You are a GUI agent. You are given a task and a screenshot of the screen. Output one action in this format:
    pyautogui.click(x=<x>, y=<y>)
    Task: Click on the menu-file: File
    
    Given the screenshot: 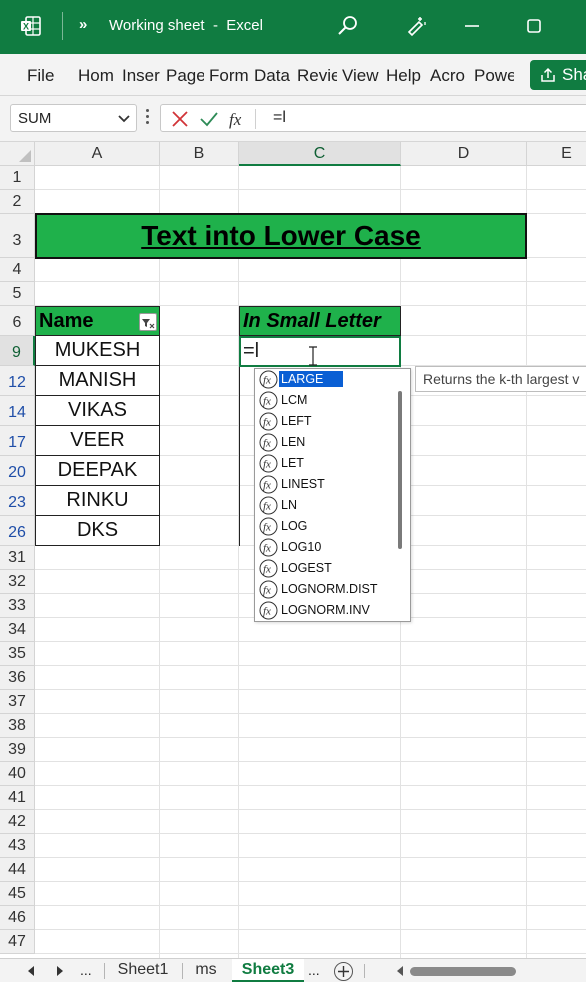 What is the action you would take?
    pyautogui.click(x=42, y=76)
    